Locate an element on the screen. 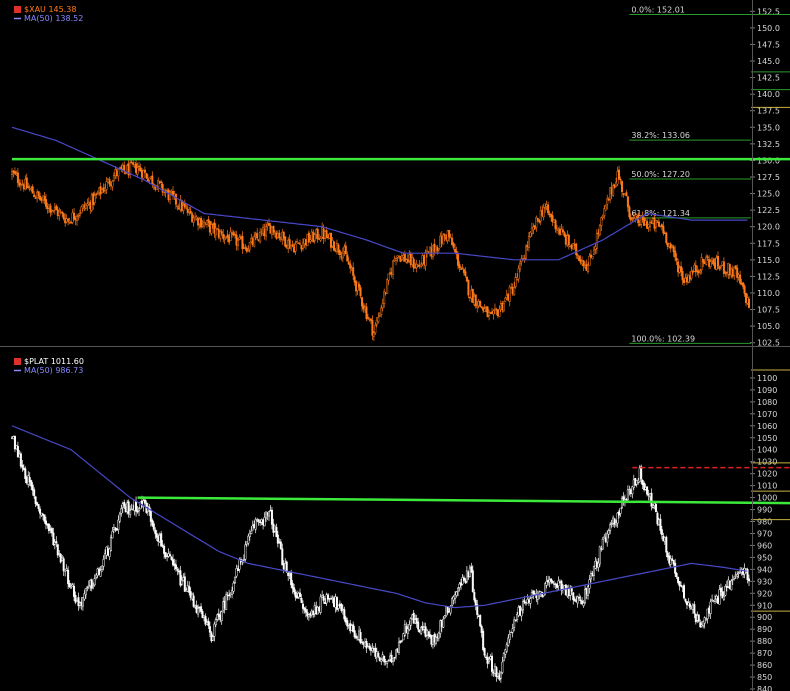  y-tick-label: 117.5 is located at coordinates (768, 243).